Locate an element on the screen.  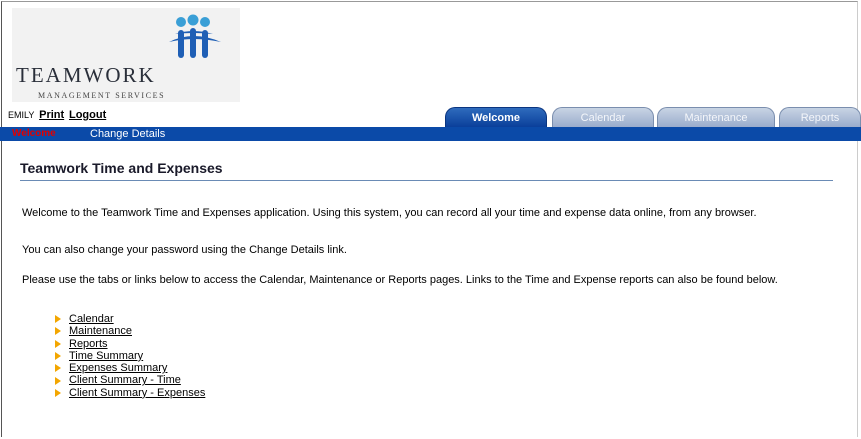
people-logo-icon is located at coordinates (195, 36).